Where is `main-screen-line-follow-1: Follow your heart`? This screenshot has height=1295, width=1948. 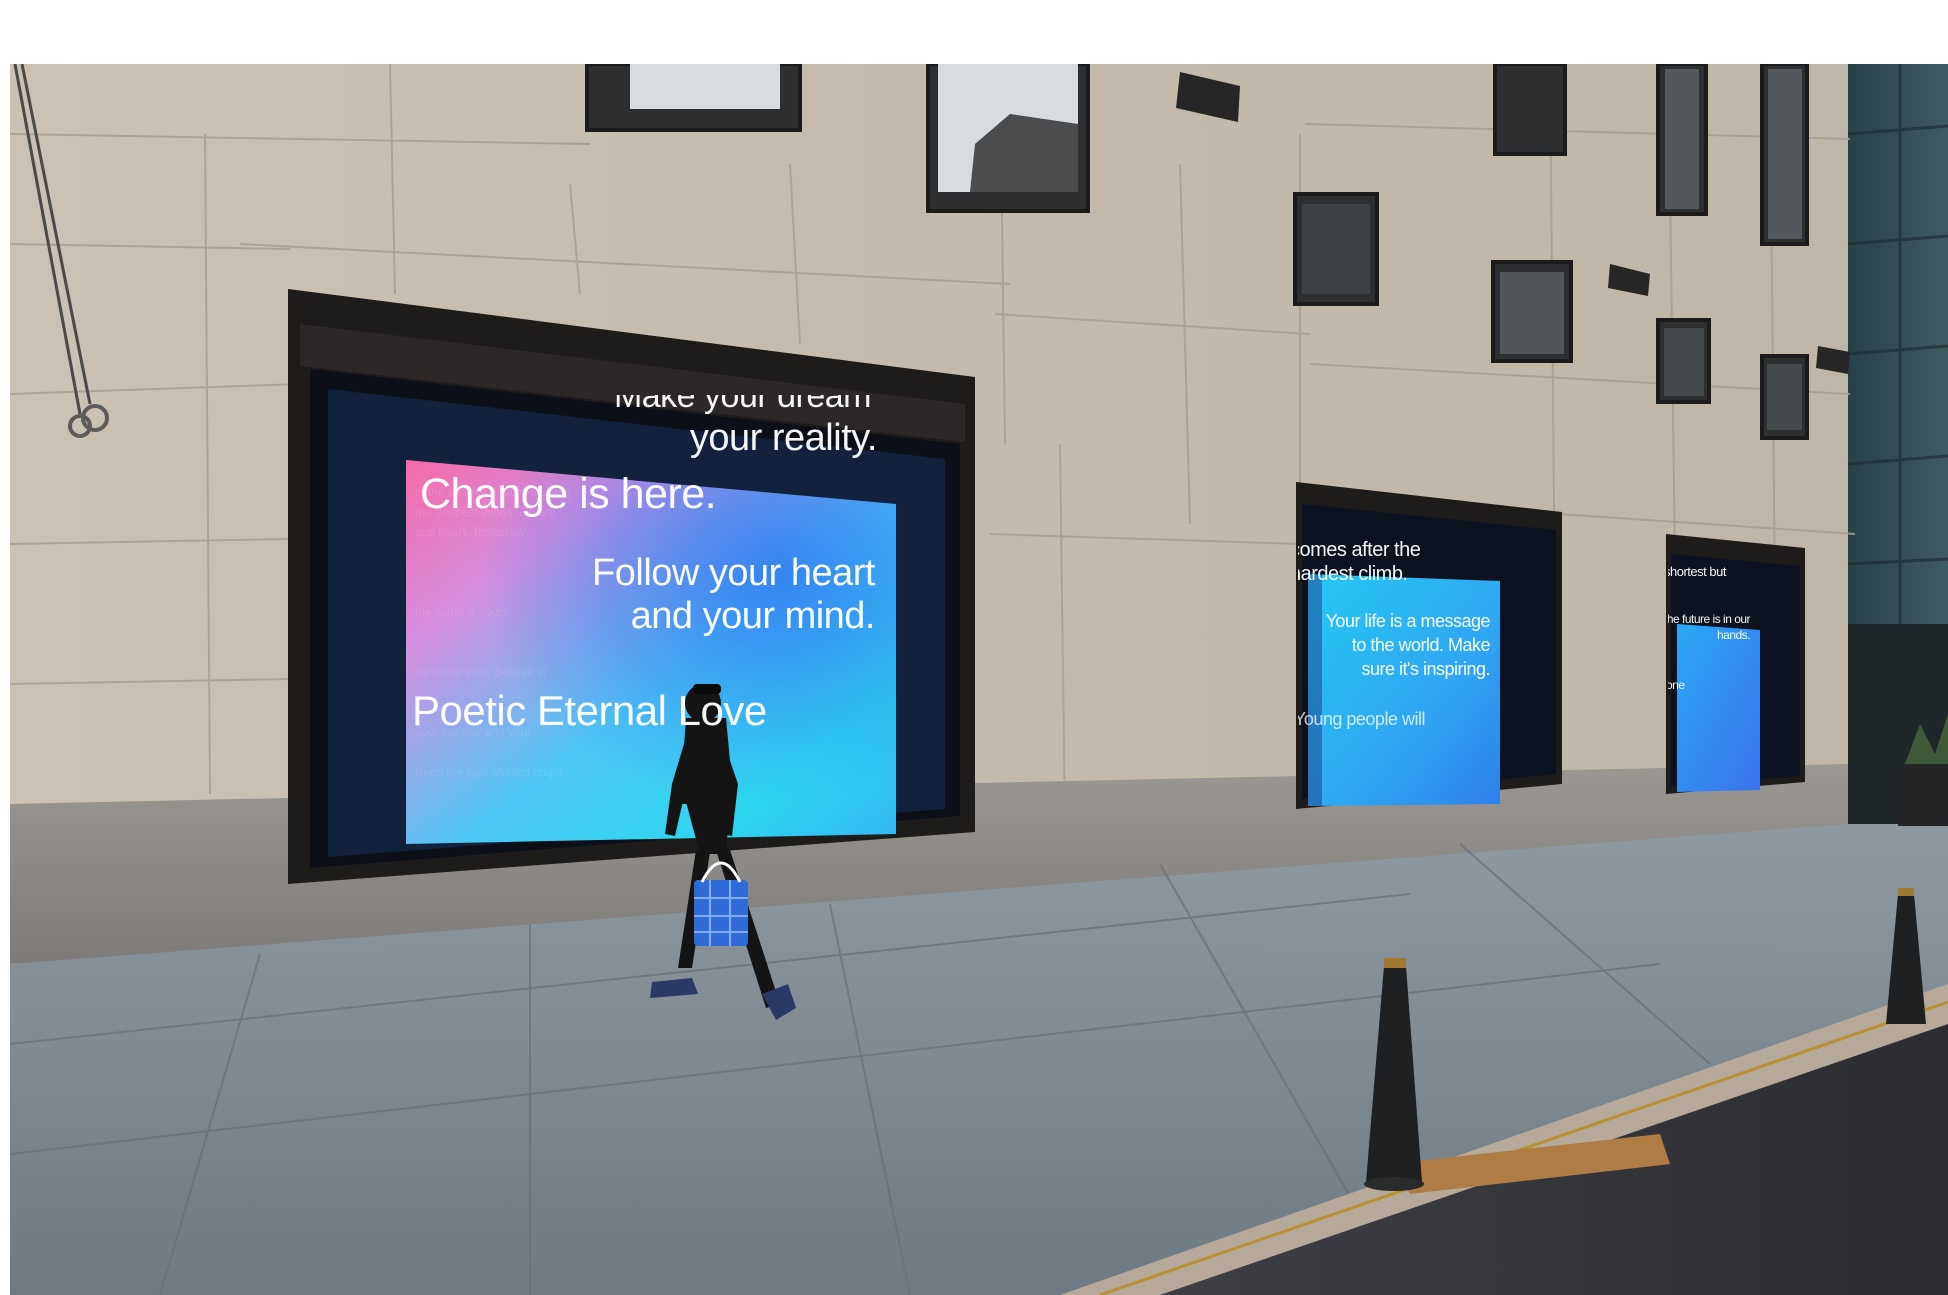 main-screen-line-follow-1: Follow your heart is located at coordinates (733, 573).